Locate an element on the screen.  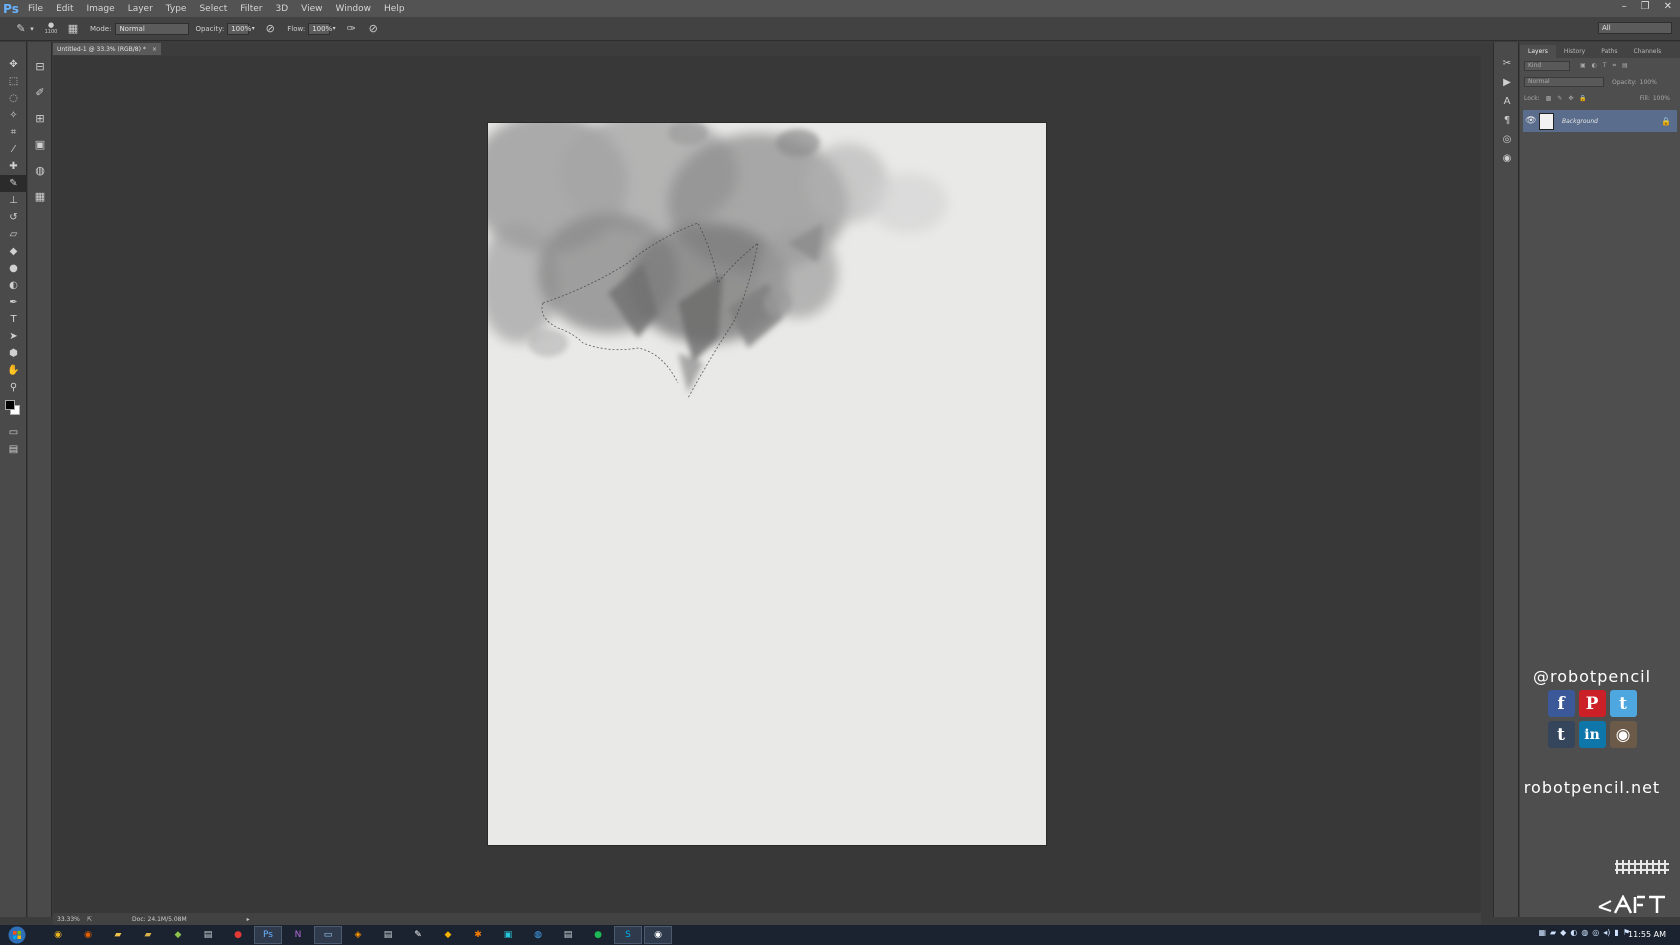
healing-brush-tool-icon: ✚ is located at coordinates (13, 166).